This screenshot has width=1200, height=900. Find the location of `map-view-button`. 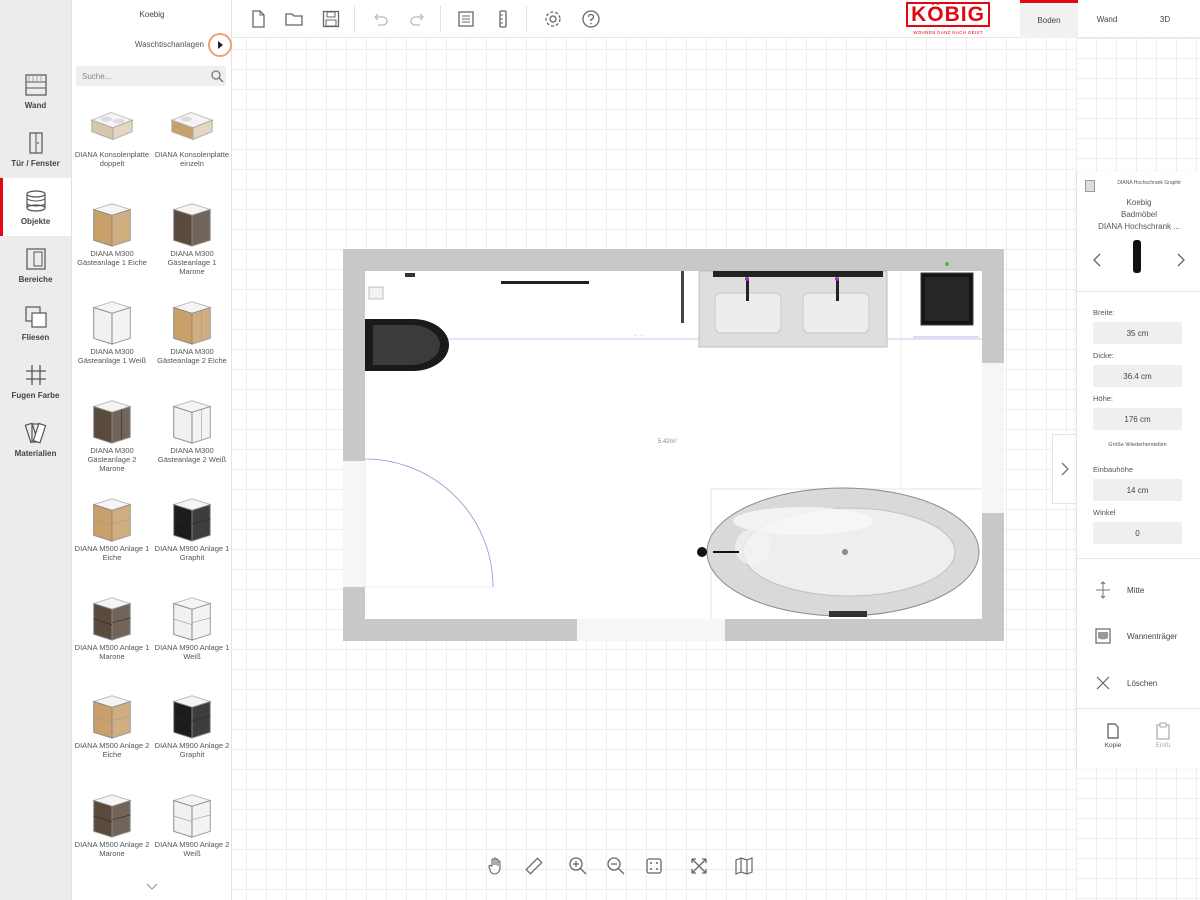

map-view-button is located at coordinates (744, 866).